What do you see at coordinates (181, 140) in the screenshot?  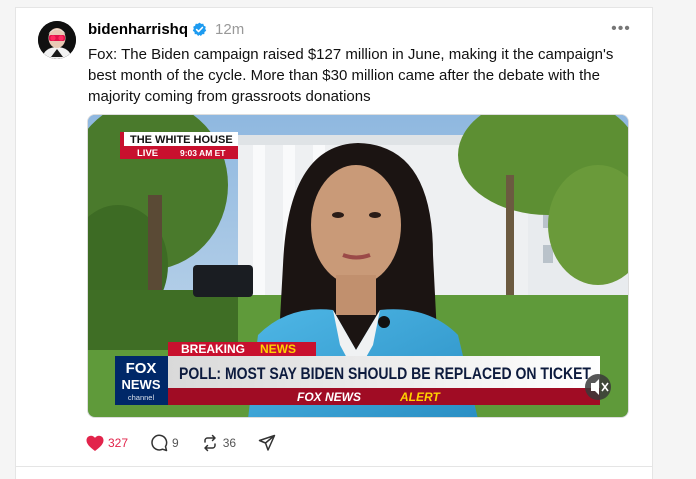 I see `location-tag: THE WHITE HOUSE` at bounding box center [181, 140].